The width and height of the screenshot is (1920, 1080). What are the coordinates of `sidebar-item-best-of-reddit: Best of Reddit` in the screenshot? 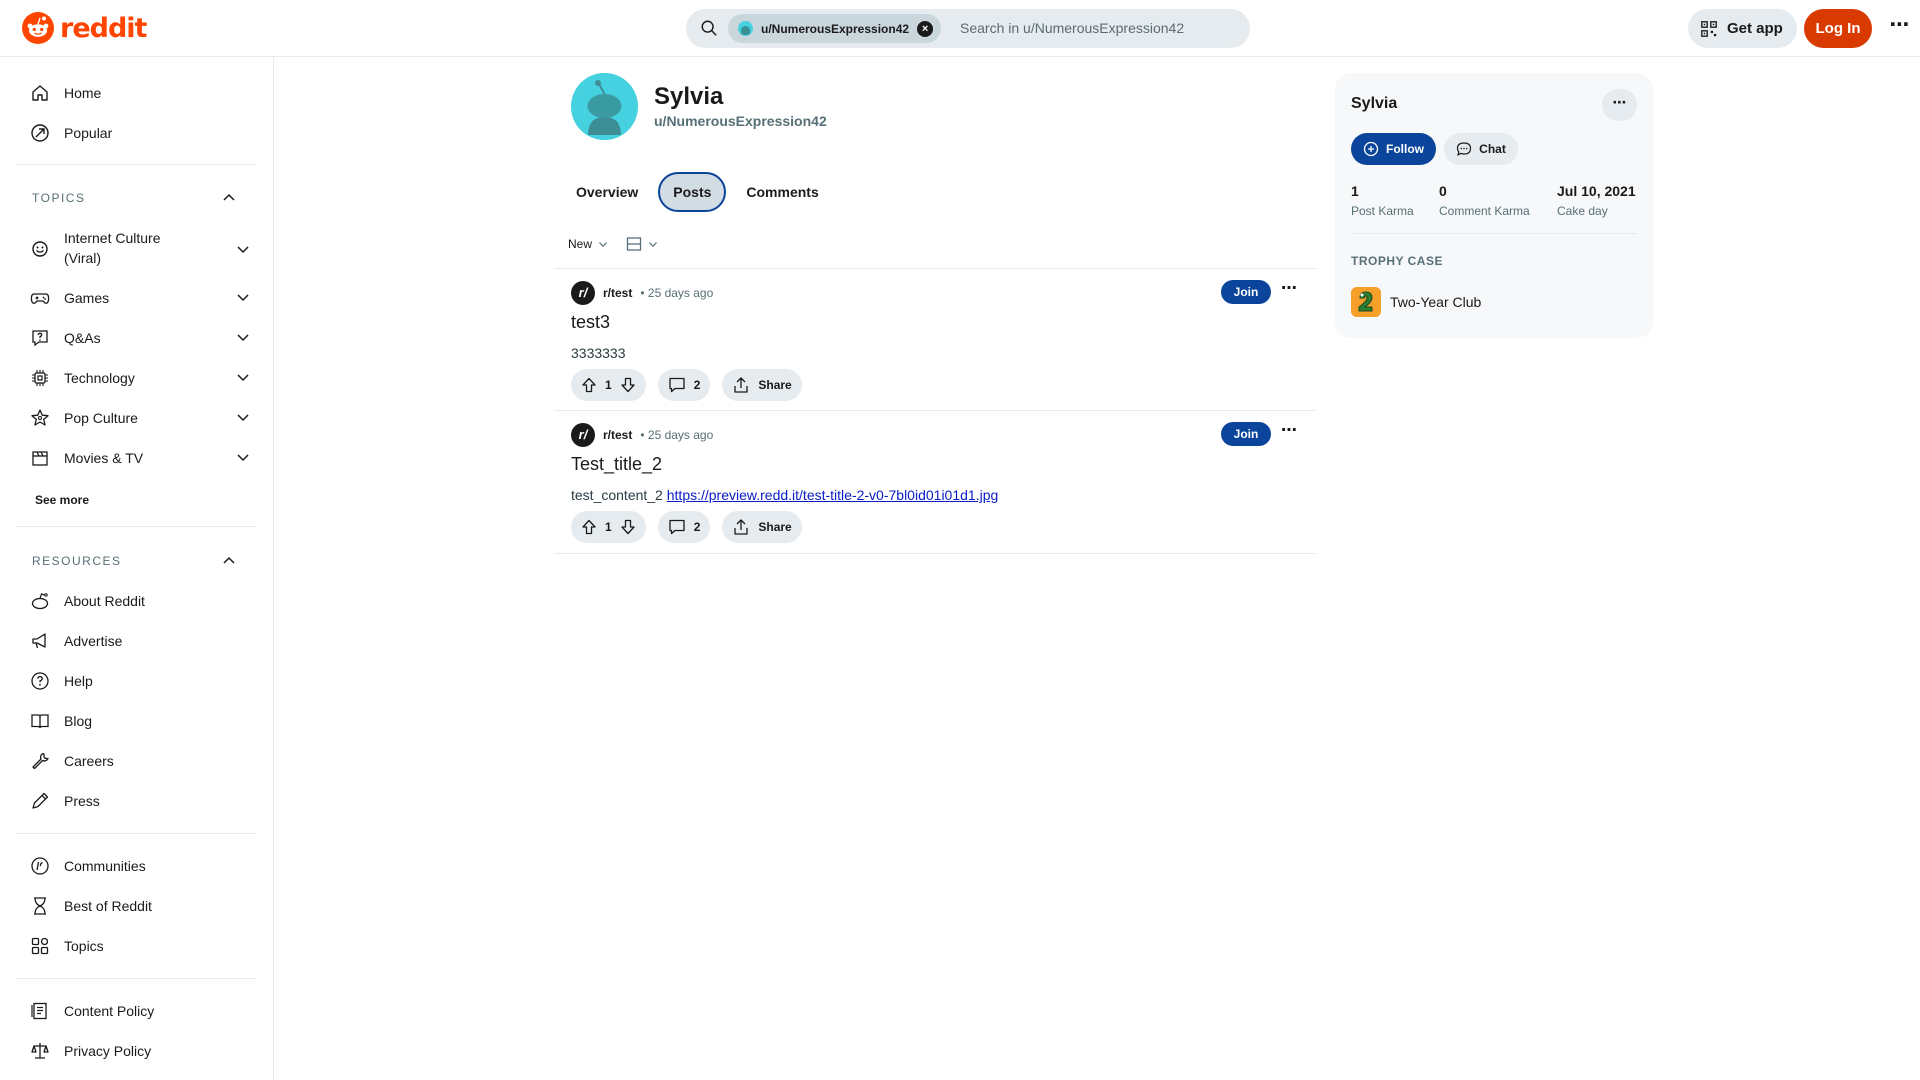 It's located at (145, 906).